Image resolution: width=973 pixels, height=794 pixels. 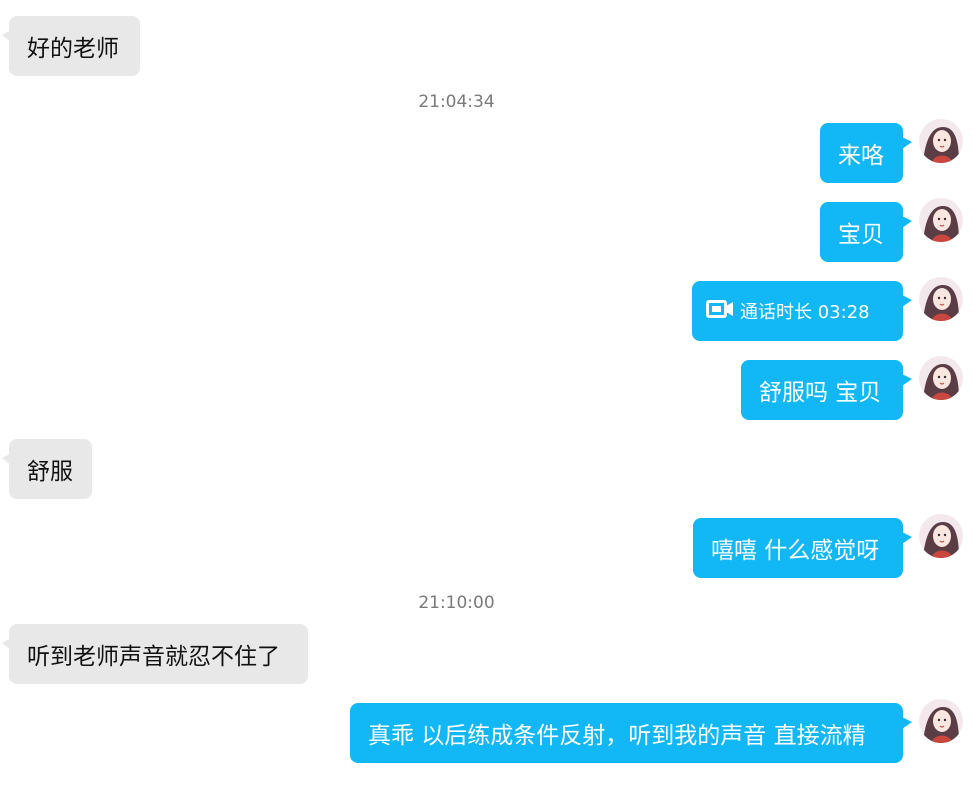 I want to click on outgoing-message: 宝贝, so click(x=866, y=232).